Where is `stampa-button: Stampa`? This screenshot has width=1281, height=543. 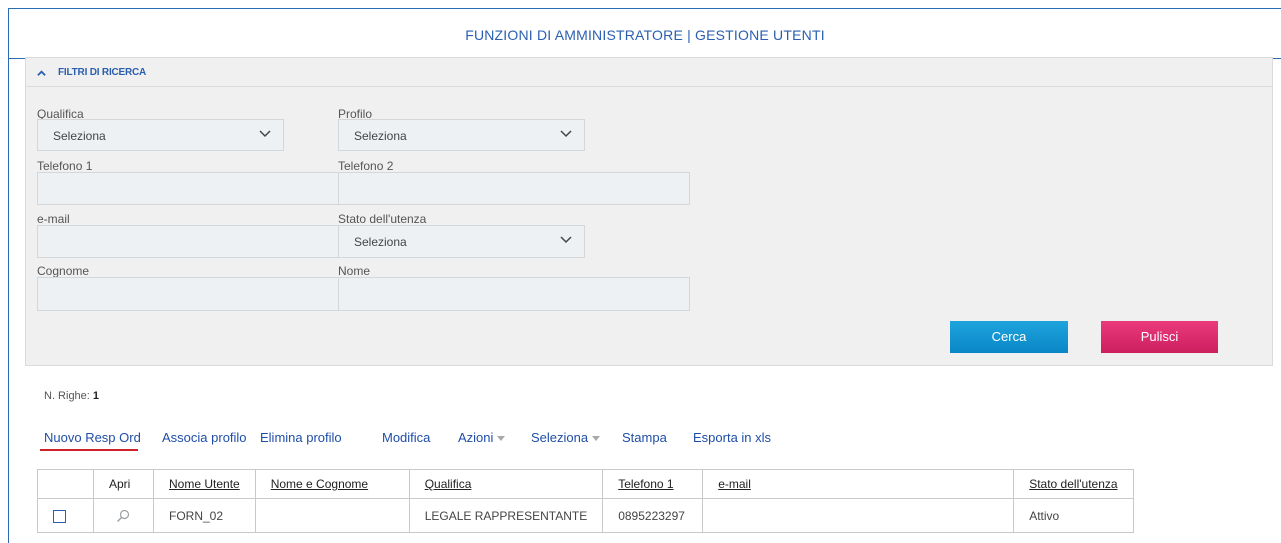
stampa-button: Stampa is located at coordinates (644, 437).